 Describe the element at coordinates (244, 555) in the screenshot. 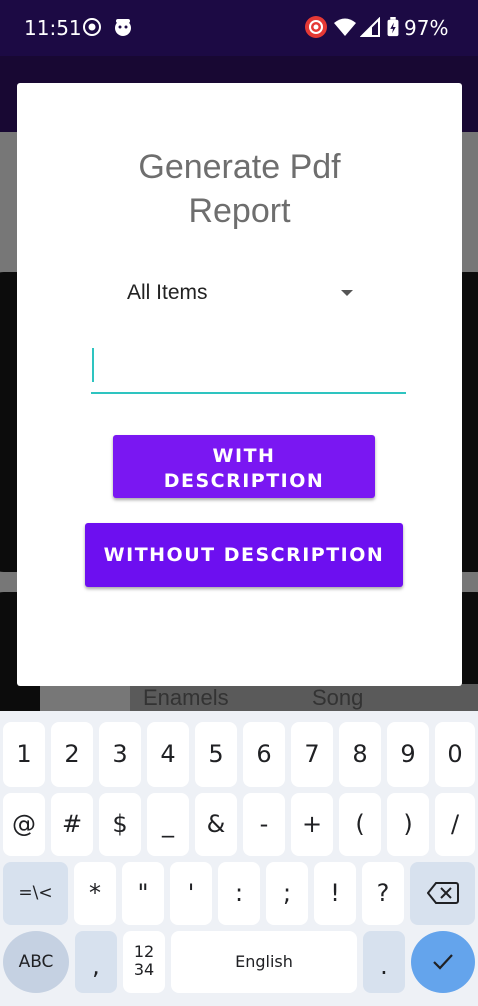

I see `without-description-button: WITHOUT DESCRIPTION` at that location.